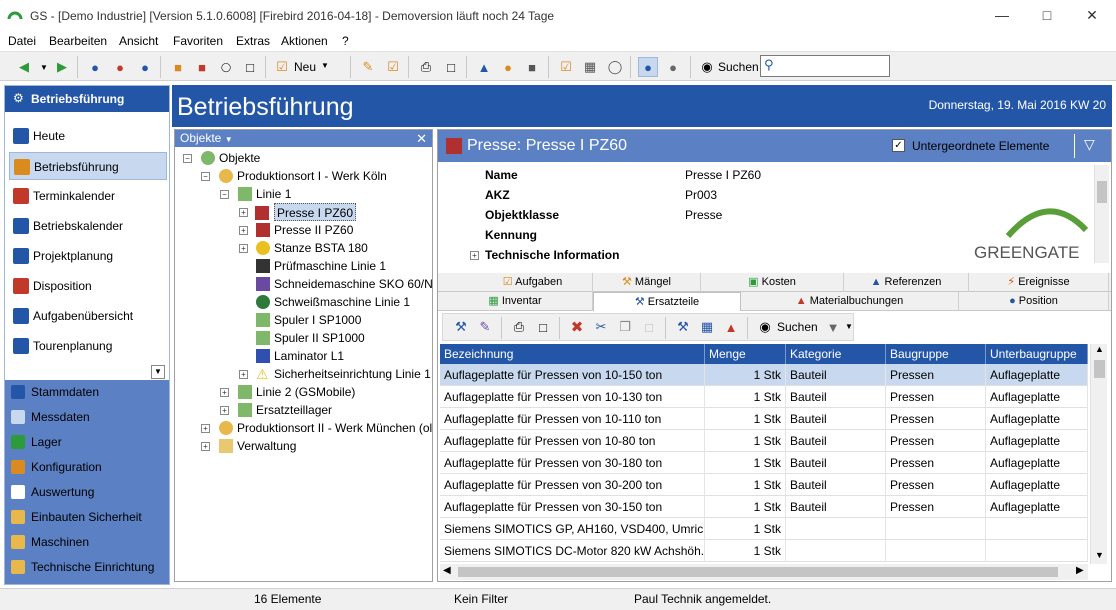  What do you see at coordinates (250, 67) in the screenshot?
I see `comment-icon: □` at bounding box center [250, 67].